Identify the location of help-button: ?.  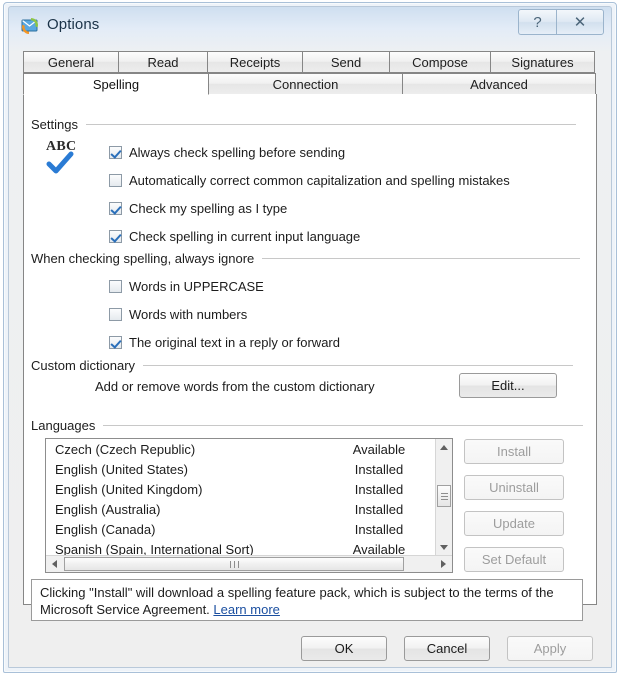
(537, 22).